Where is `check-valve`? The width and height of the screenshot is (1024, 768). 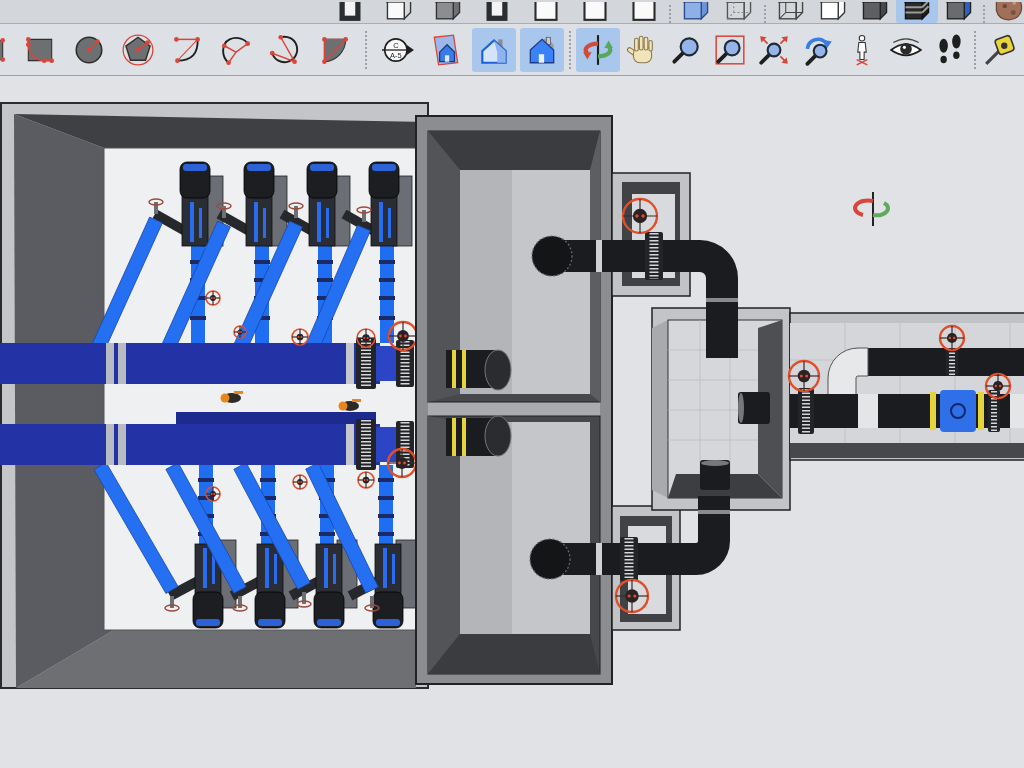 check-valve is located at coordinates (957, 411).